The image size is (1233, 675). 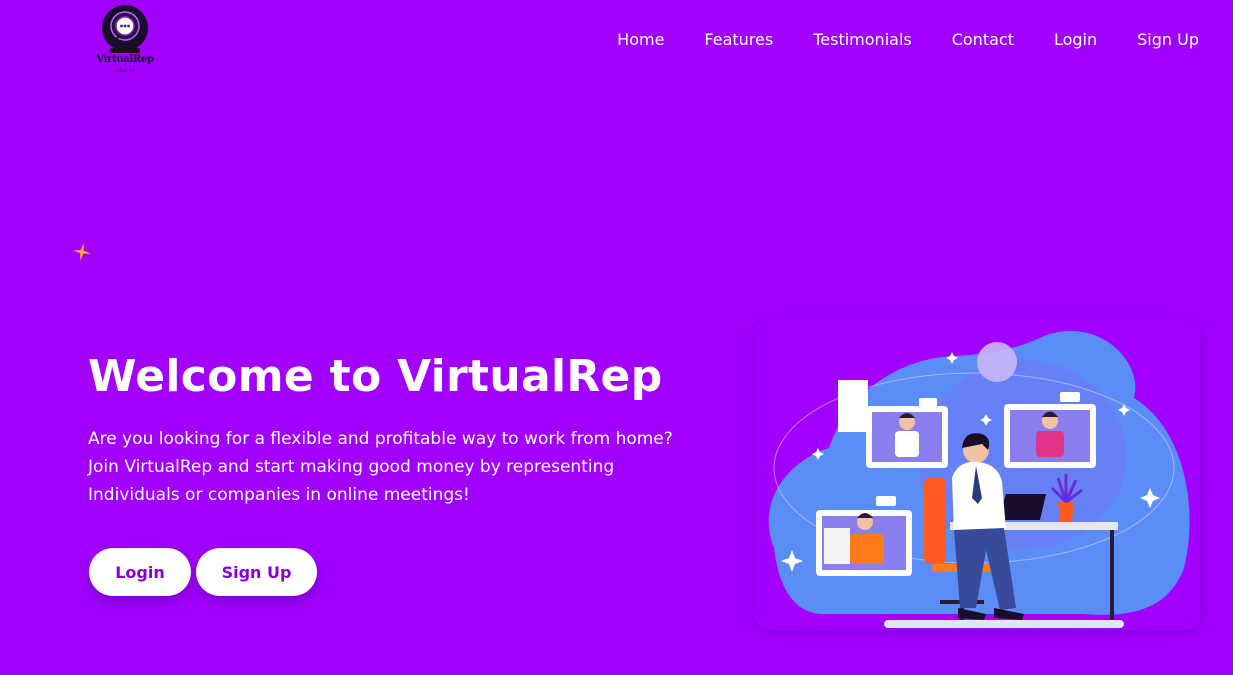 I want to click on logo-wordmark: VirtualRep, so click(x=125, y=59).